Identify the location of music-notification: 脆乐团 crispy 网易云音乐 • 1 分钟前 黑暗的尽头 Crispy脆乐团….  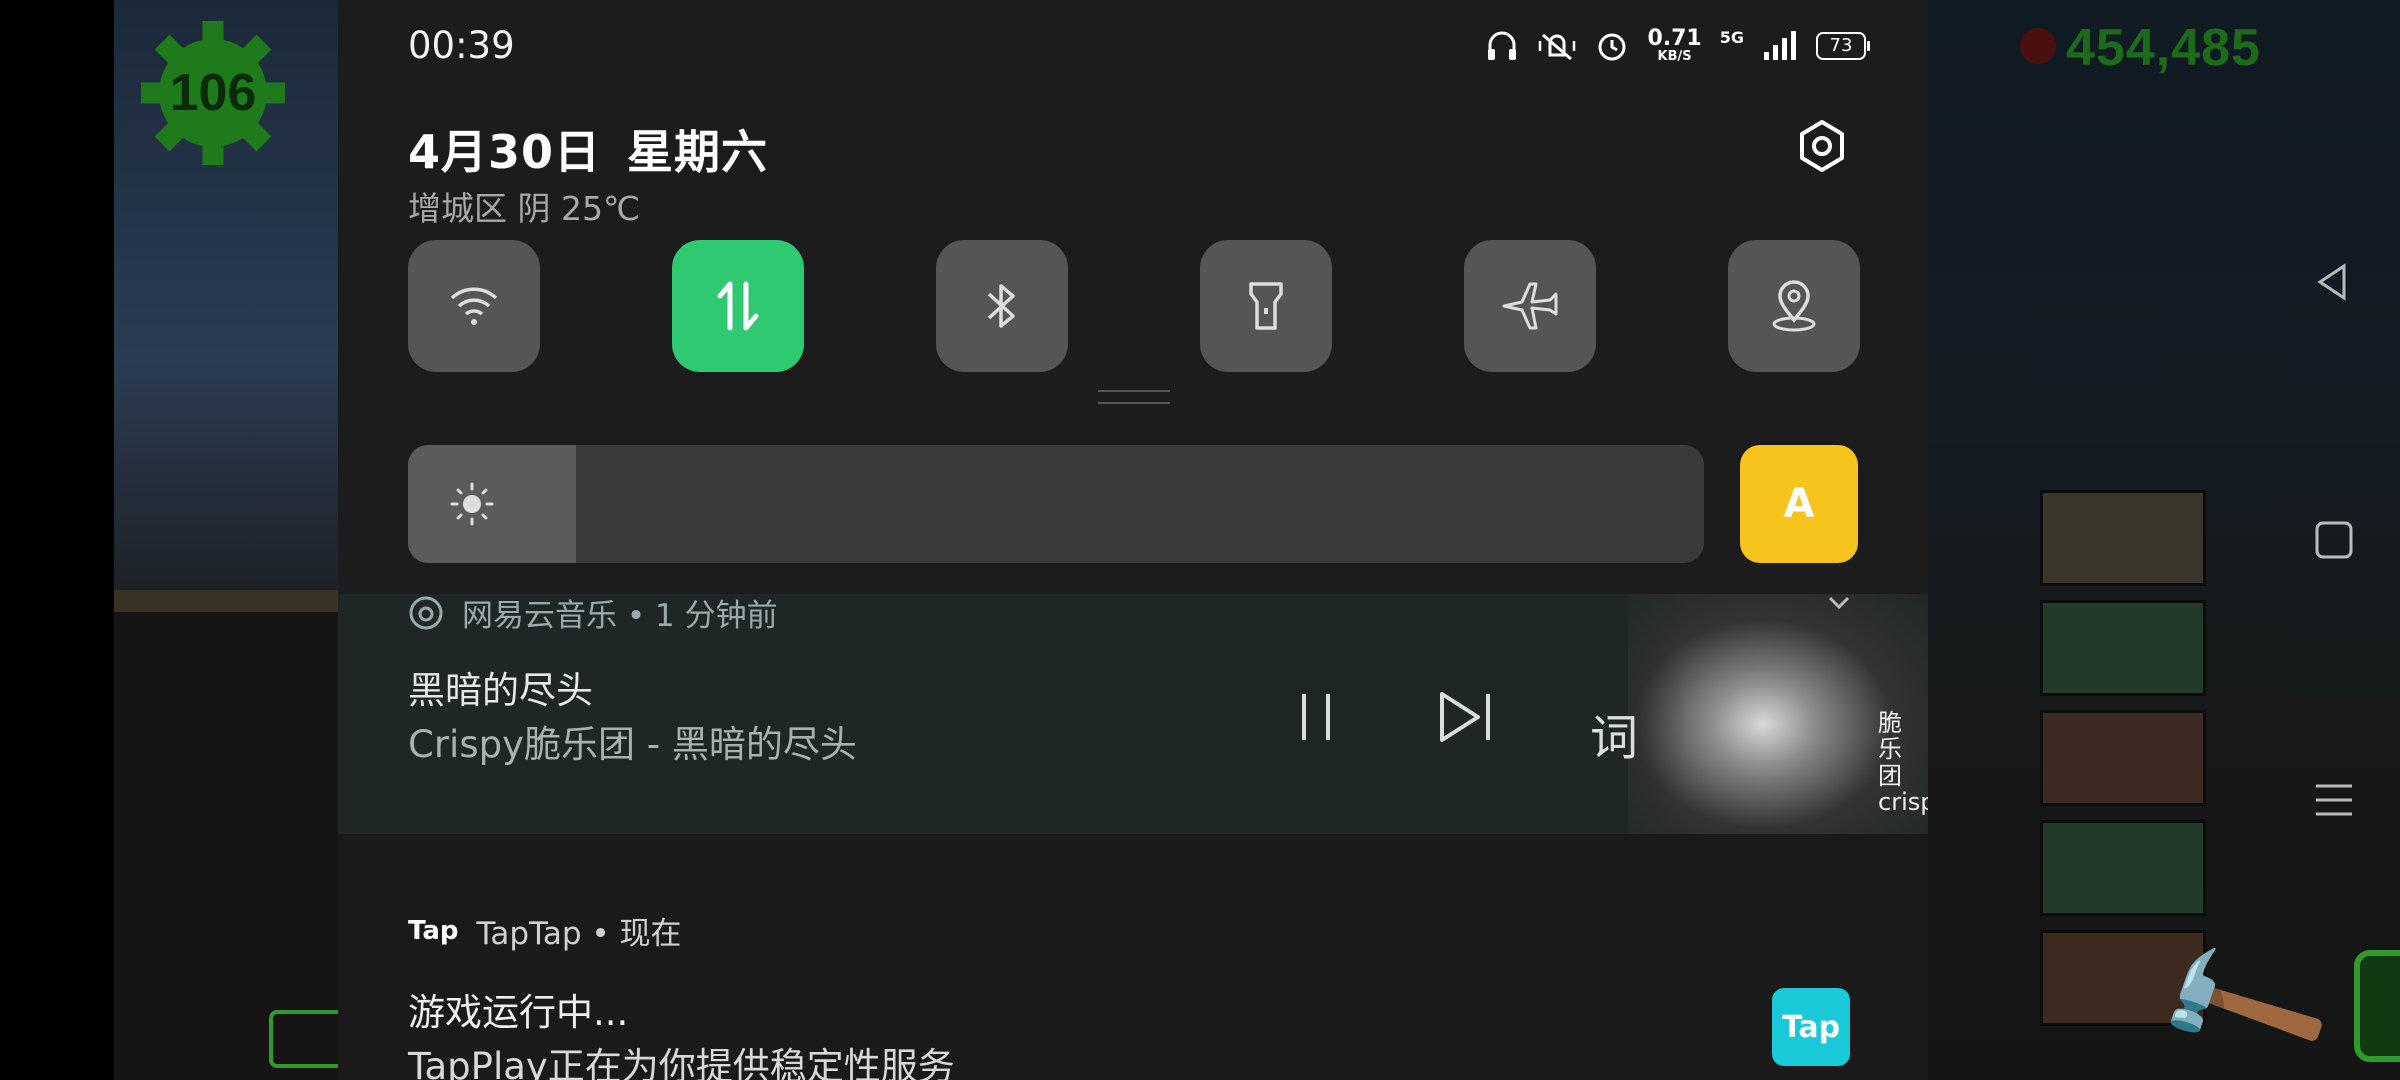
(1133, 712).